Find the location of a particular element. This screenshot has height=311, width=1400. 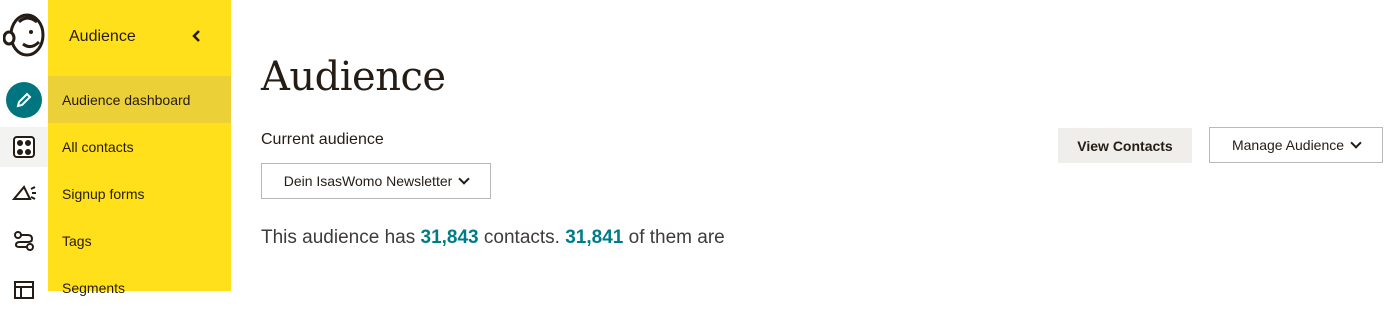

sidebar-title: Audience is located at coordinates (102, 36).